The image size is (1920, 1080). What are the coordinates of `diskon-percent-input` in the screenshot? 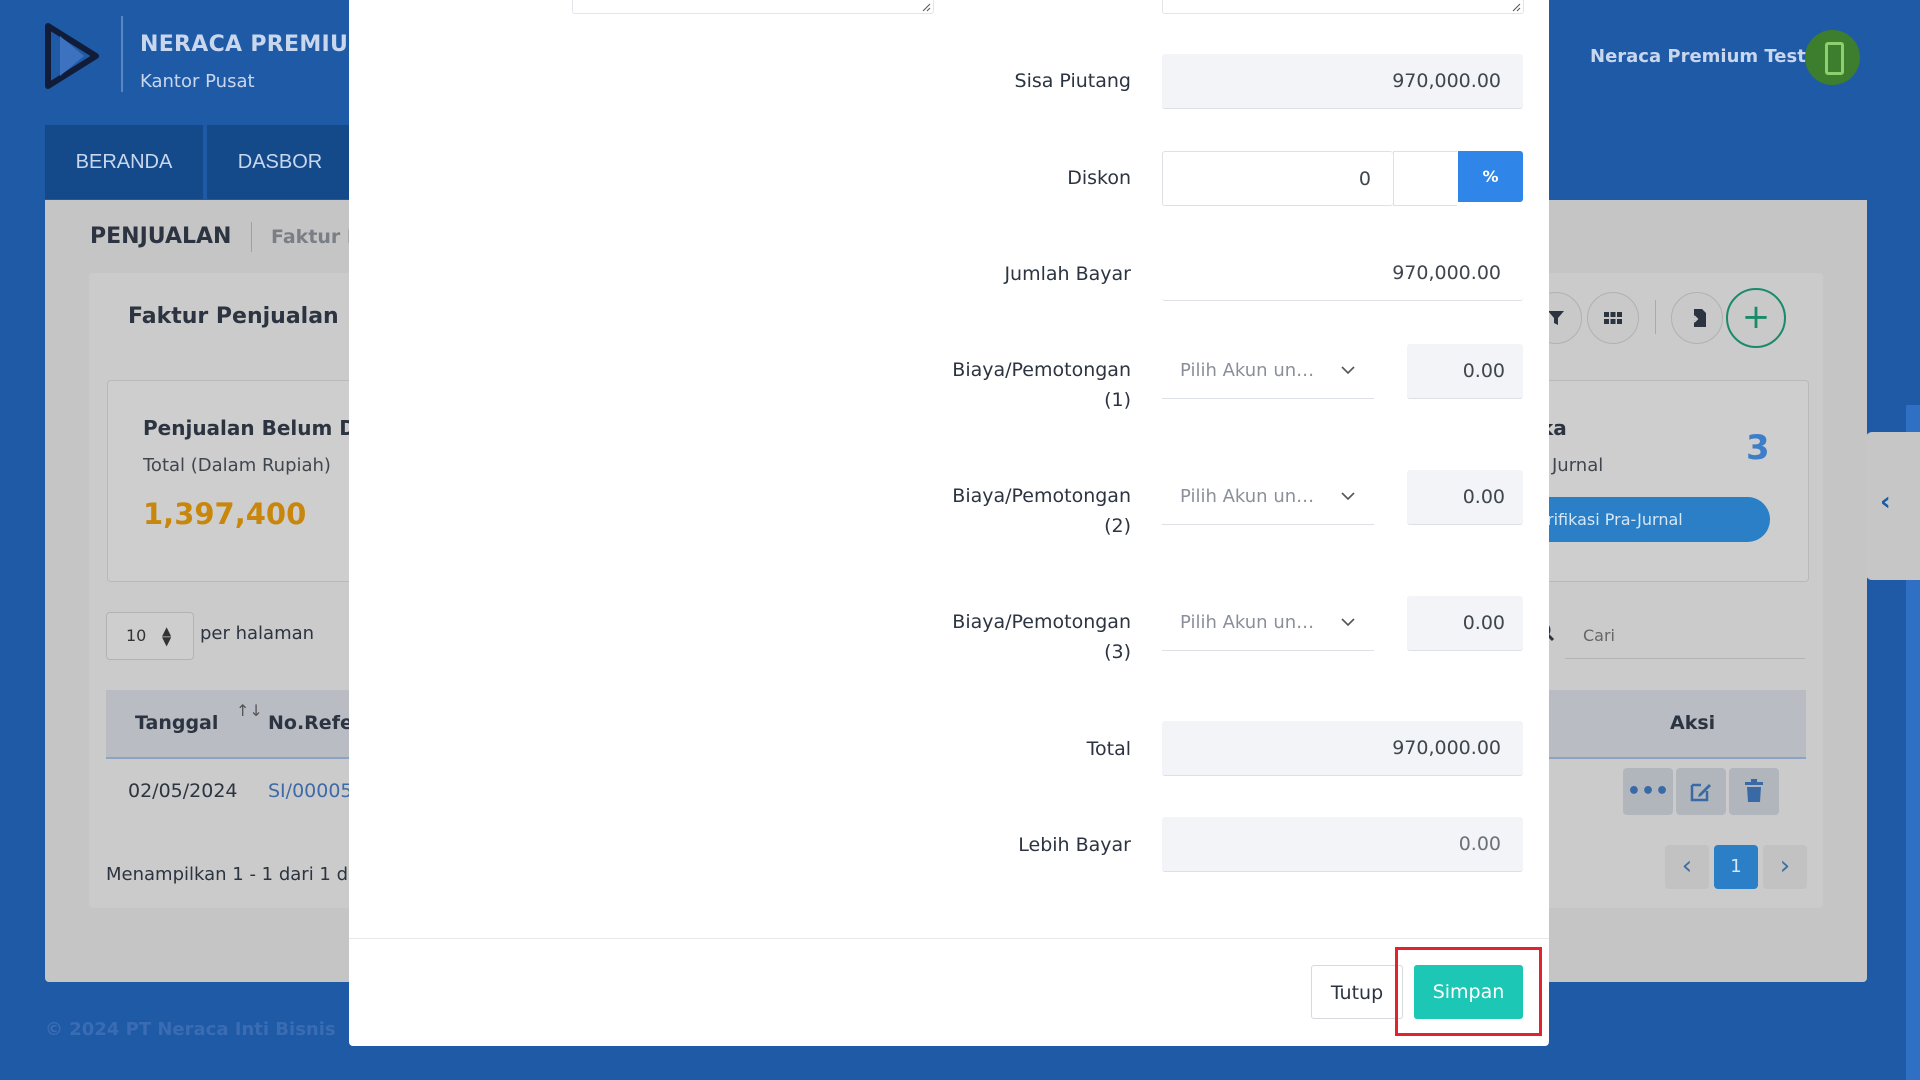 It's located at (1425, 178).